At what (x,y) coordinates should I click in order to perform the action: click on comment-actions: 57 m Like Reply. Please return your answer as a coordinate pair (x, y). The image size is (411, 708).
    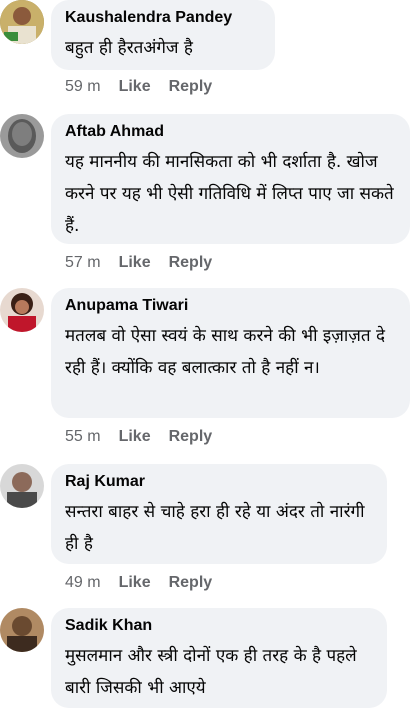
    Looking at the image, I should click on (147, 263).